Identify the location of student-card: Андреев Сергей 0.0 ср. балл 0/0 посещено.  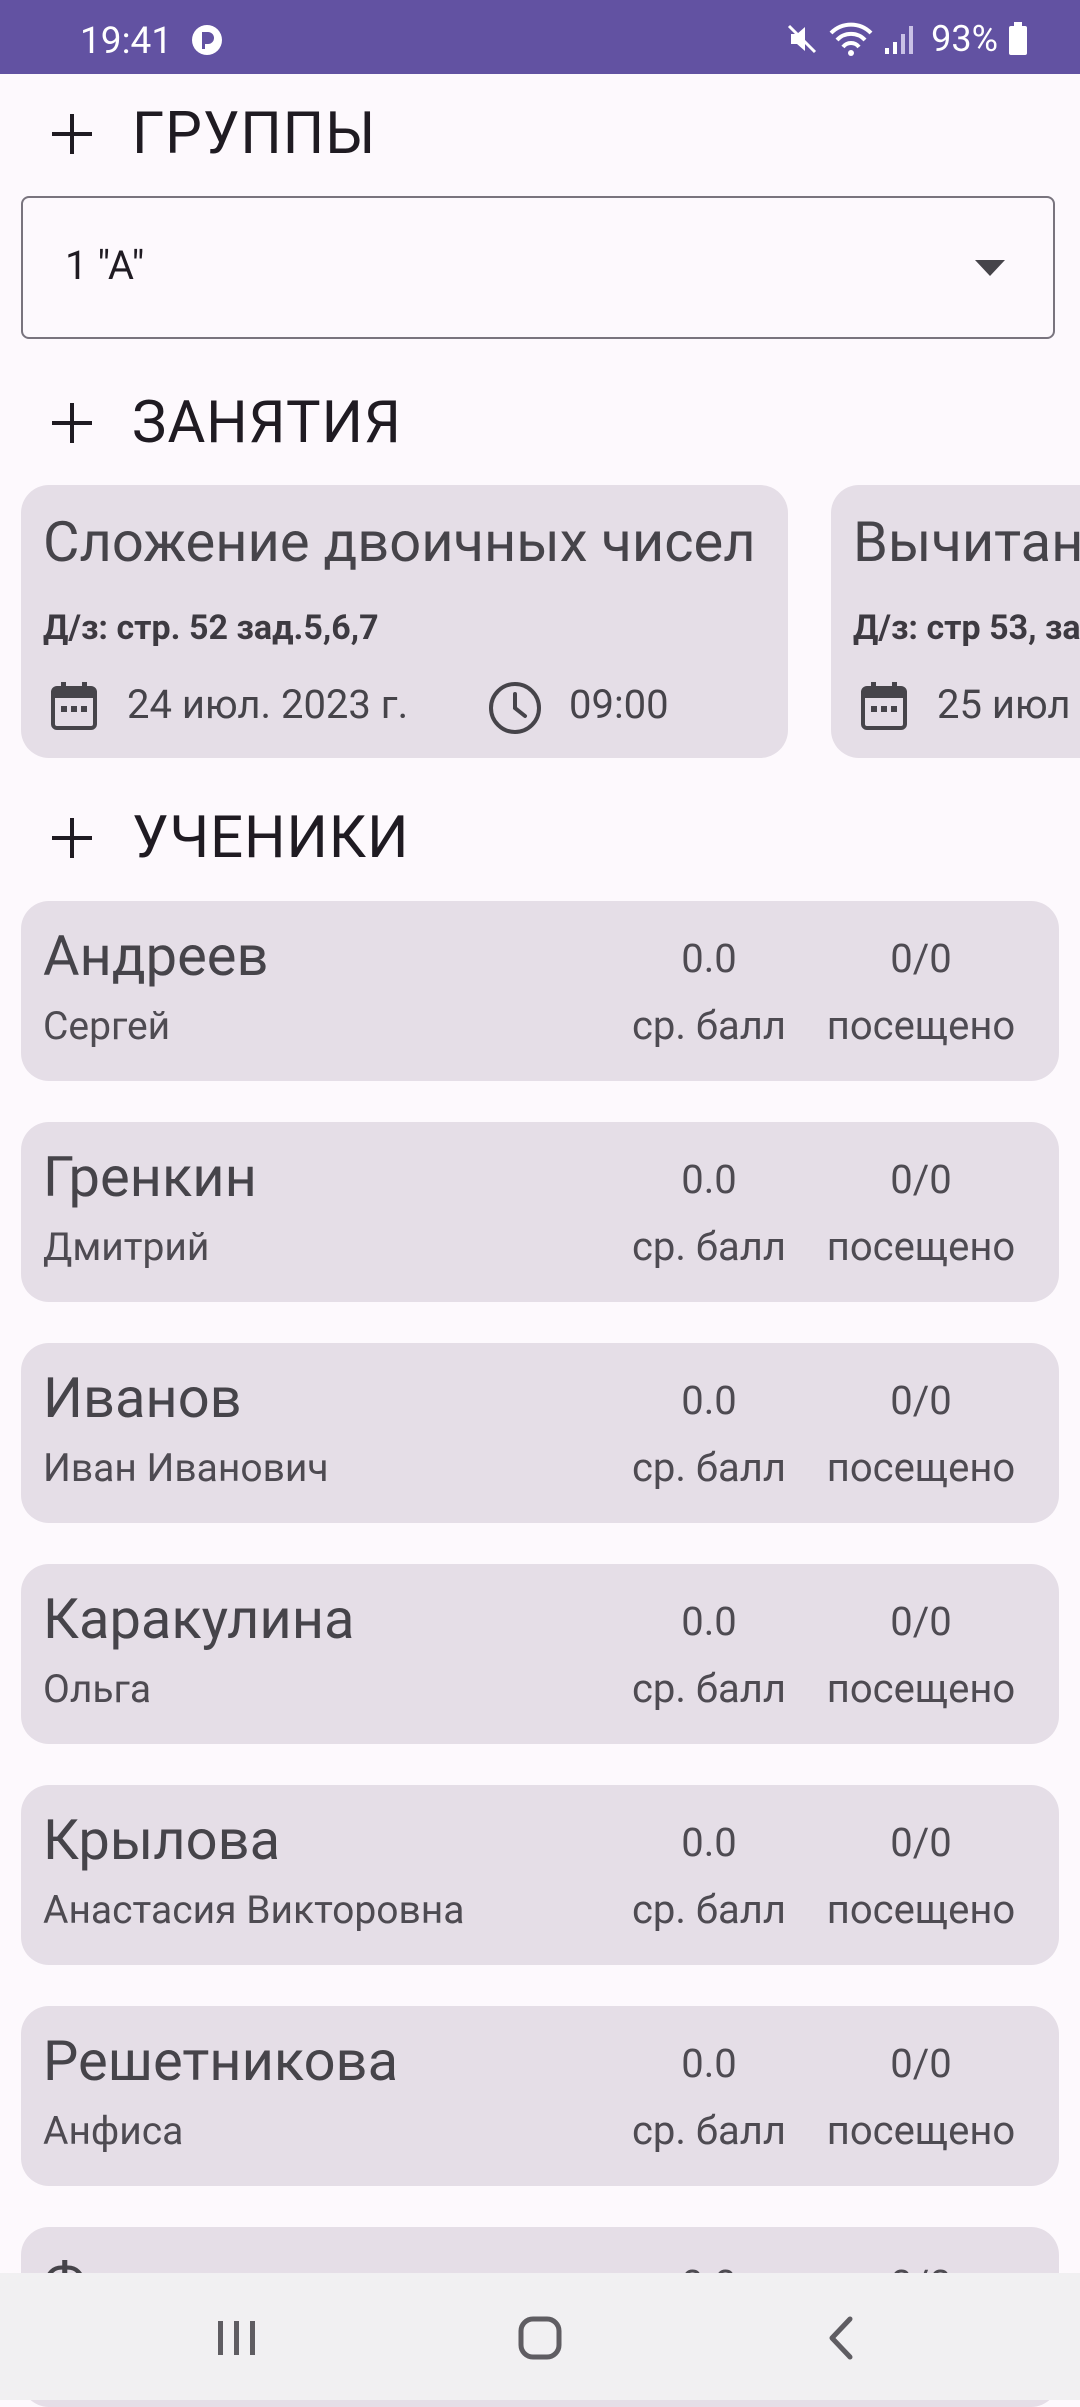
(540, 991).